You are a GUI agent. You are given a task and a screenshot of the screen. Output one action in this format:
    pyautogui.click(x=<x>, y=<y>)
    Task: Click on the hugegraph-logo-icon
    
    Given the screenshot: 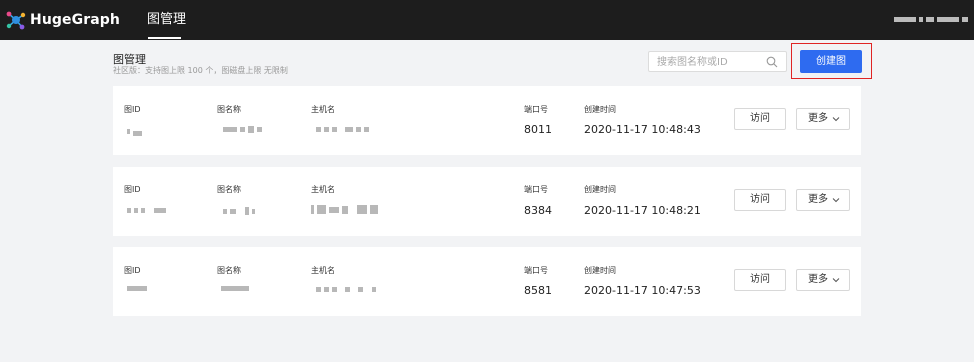 What is the action you would take?
    pyautogui.click(x=16, y=20)
    